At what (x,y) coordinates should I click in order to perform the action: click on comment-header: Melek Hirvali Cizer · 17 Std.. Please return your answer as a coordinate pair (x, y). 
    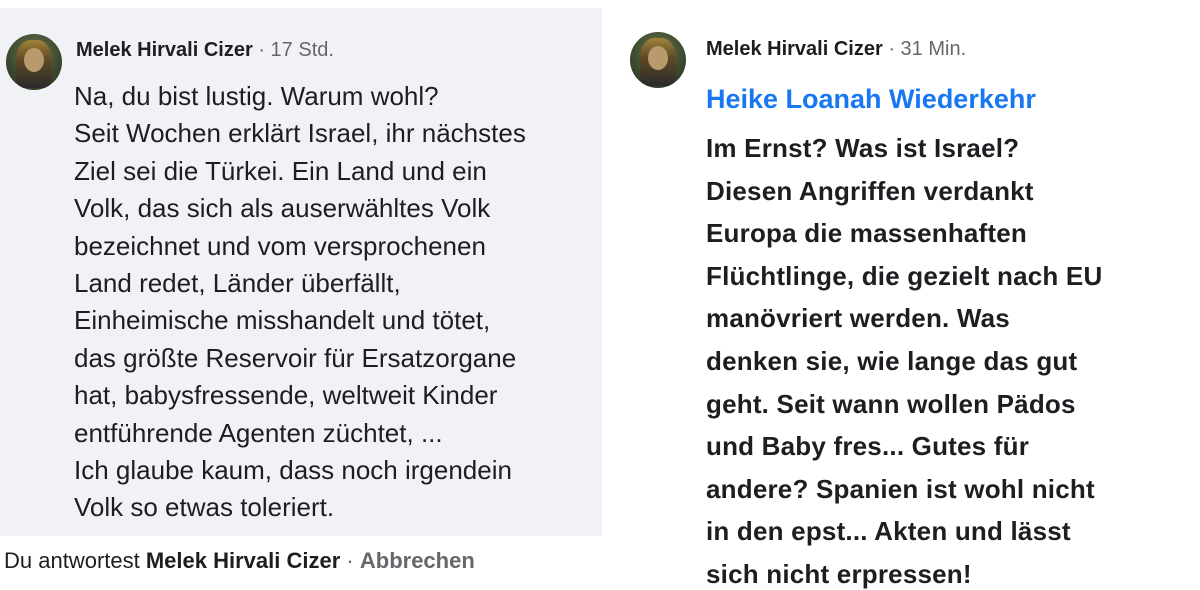
    Looking at the image, I should click on (205, 50).